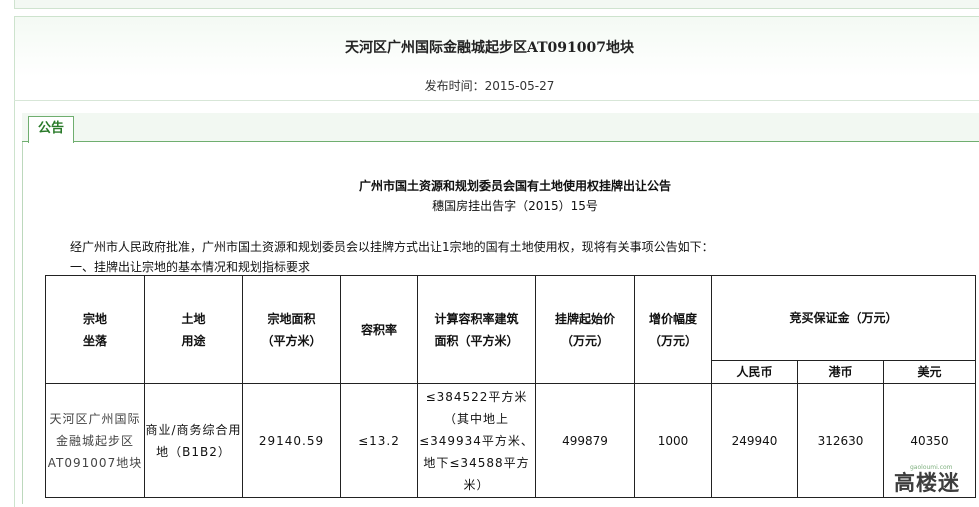 This screenshot has width=979, height=507. Describe the element at coordinates (514, 186) in the screenshot. I see `notice-heading: 广州市国土资源和规划委员会国有土地使用权挂牌出让公告` at that location.